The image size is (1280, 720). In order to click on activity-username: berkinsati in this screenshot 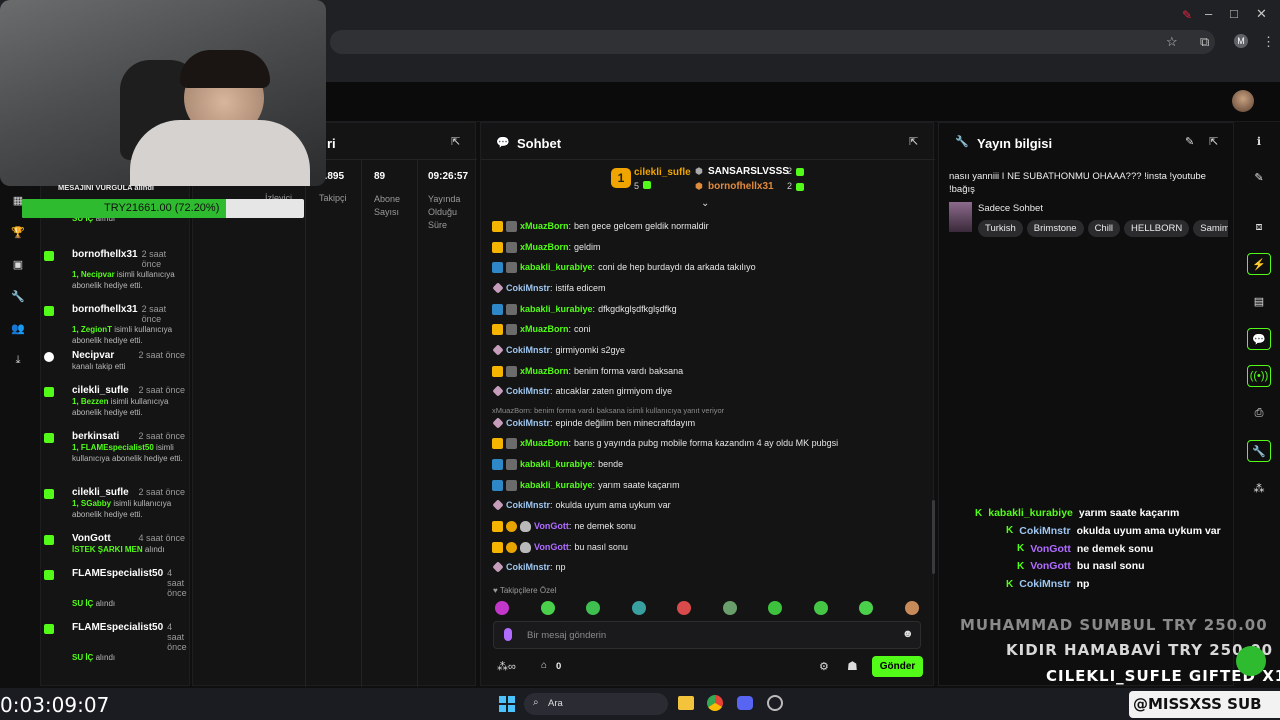, I will do `click(95, 436)`.